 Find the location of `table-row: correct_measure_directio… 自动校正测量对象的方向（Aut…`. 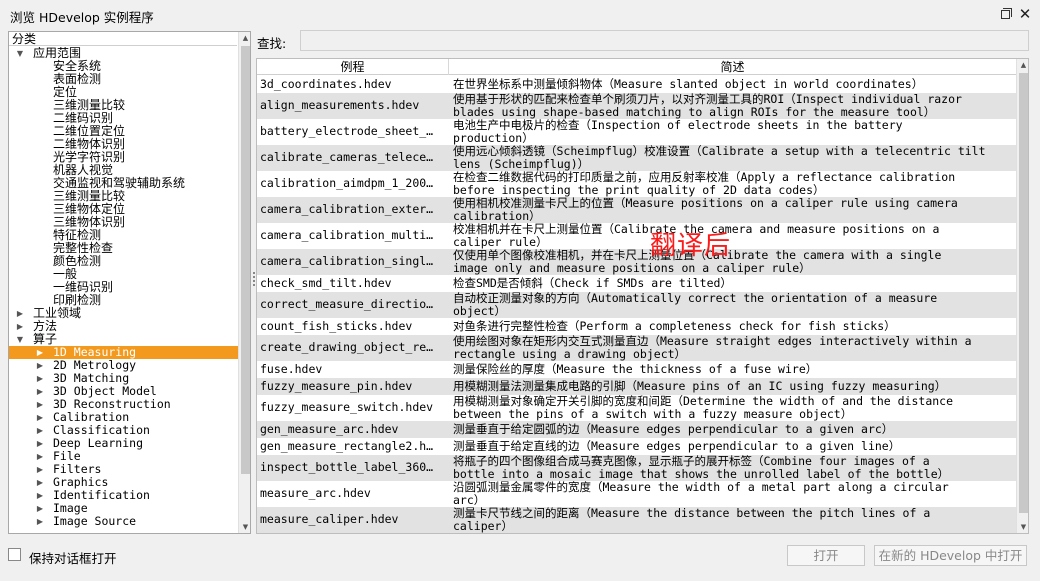

table-row: correct_measure_directio… 自动校正测量对象的方向（Aut… is located at coordinates (636, 305).